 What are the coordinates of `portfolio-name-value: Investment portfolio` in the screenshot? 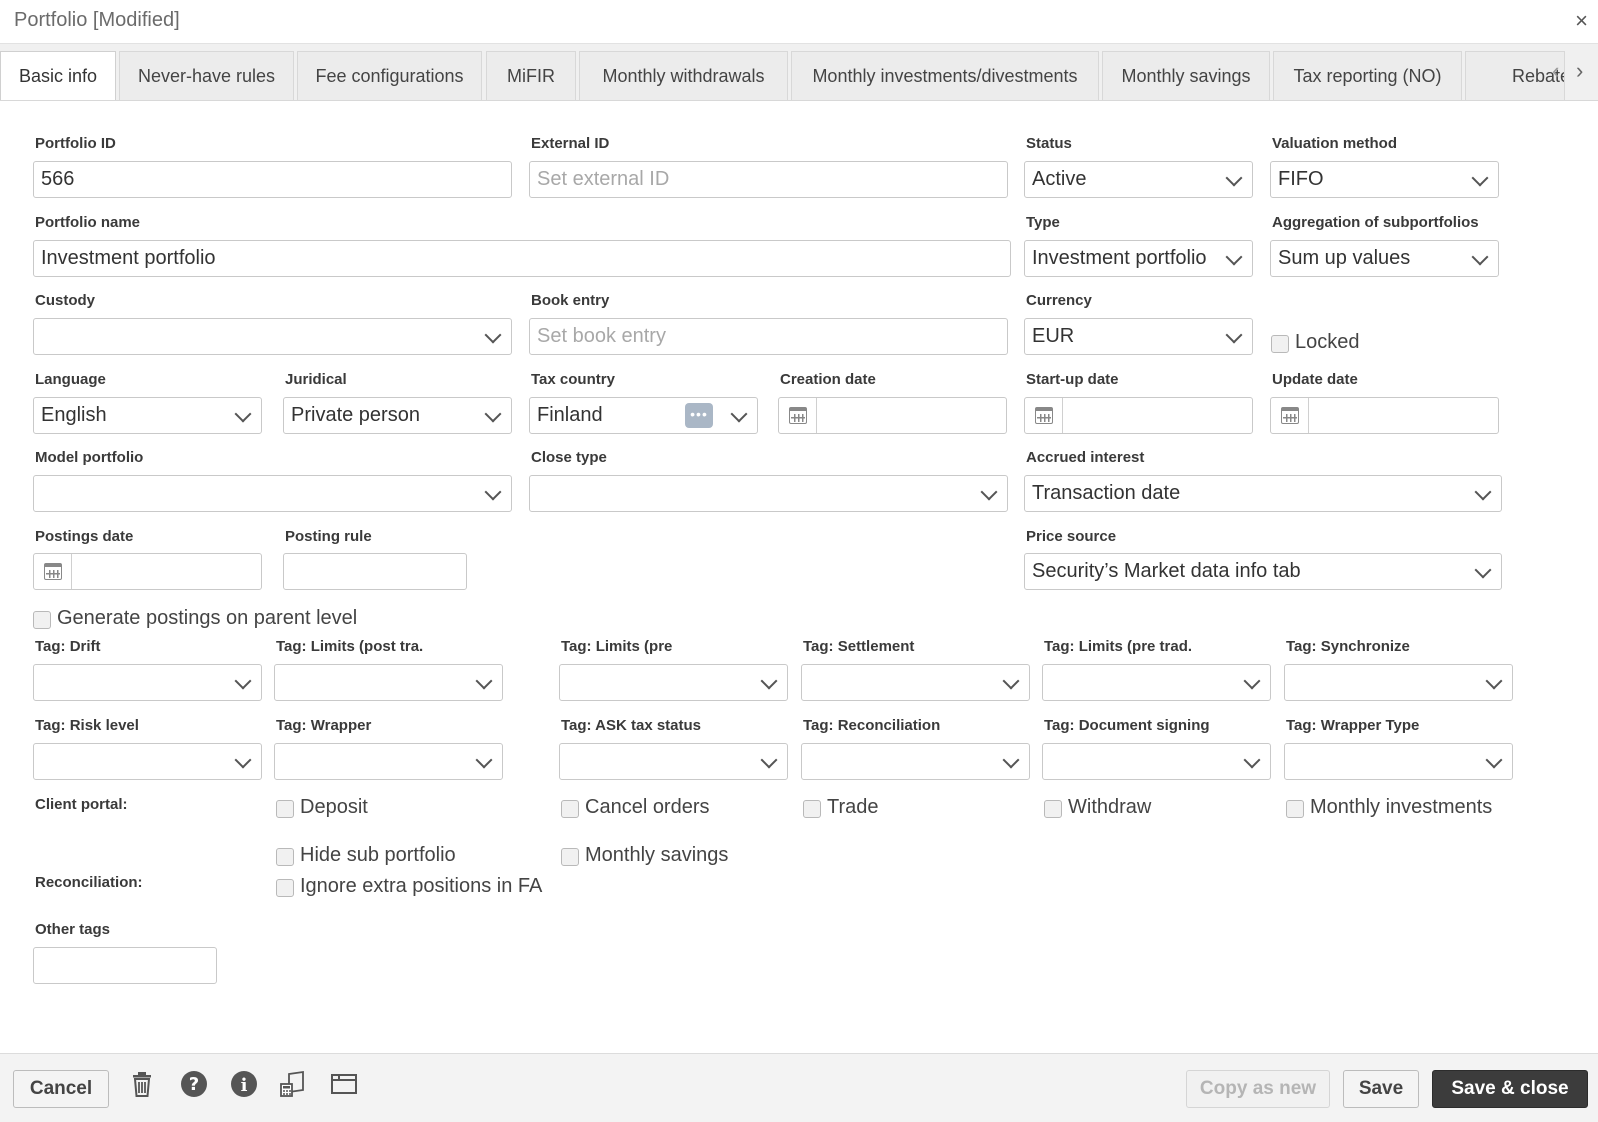 It's located at (128, 258).